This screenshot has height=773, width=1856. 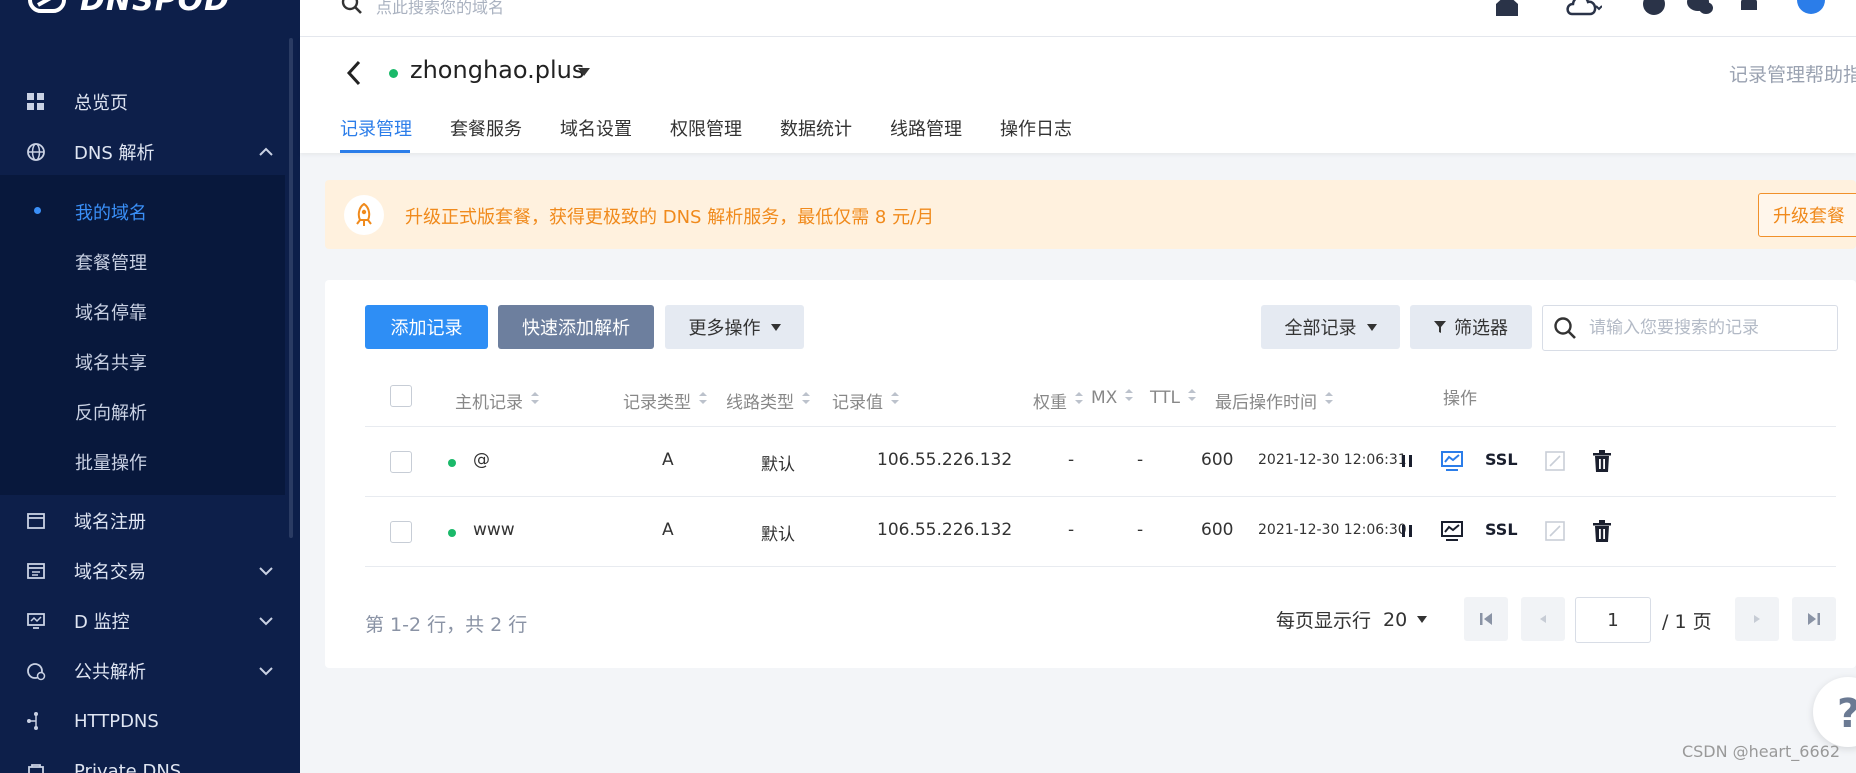 I want to click on more-actions-button: 更多操作, so click(x=734, y=327).